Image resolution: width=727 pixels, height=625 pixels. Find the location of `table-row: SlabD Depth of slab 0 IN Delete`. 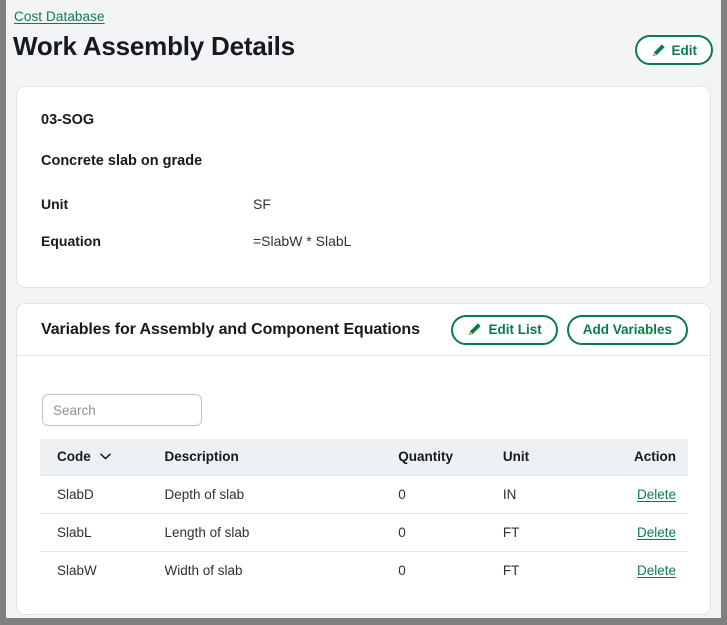

table-row: SlabD Depth of slab 0 IN Delete is located at coordinates (364, 493).